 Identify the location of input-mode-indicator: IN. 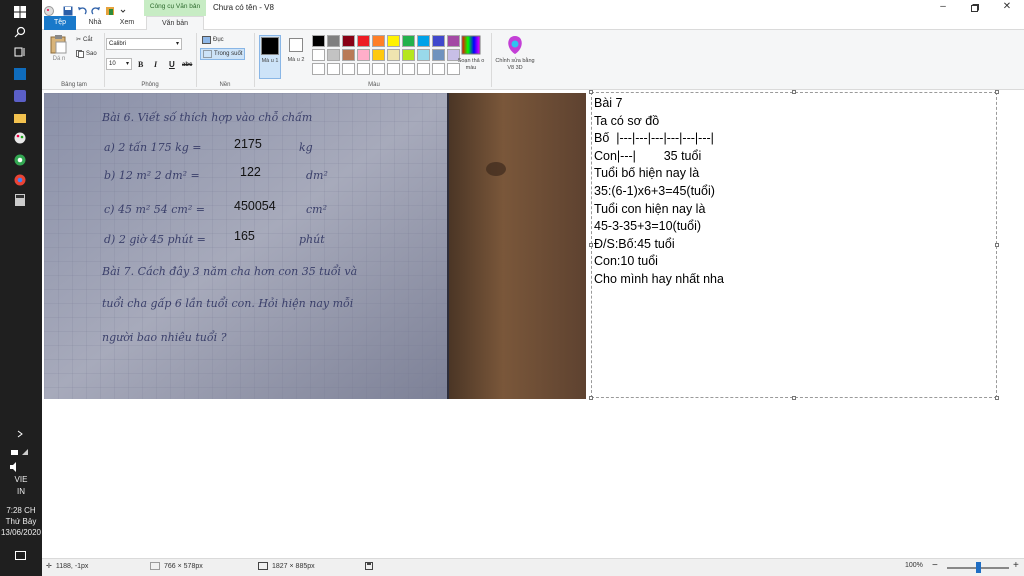
(21, 491).